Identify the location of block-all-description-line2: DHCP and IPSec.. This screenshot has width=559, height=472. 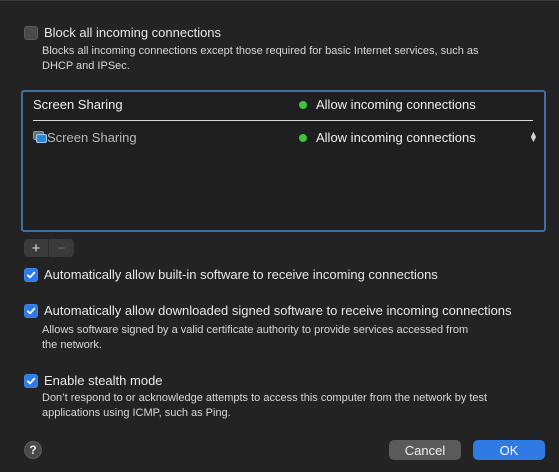
(86, 66).